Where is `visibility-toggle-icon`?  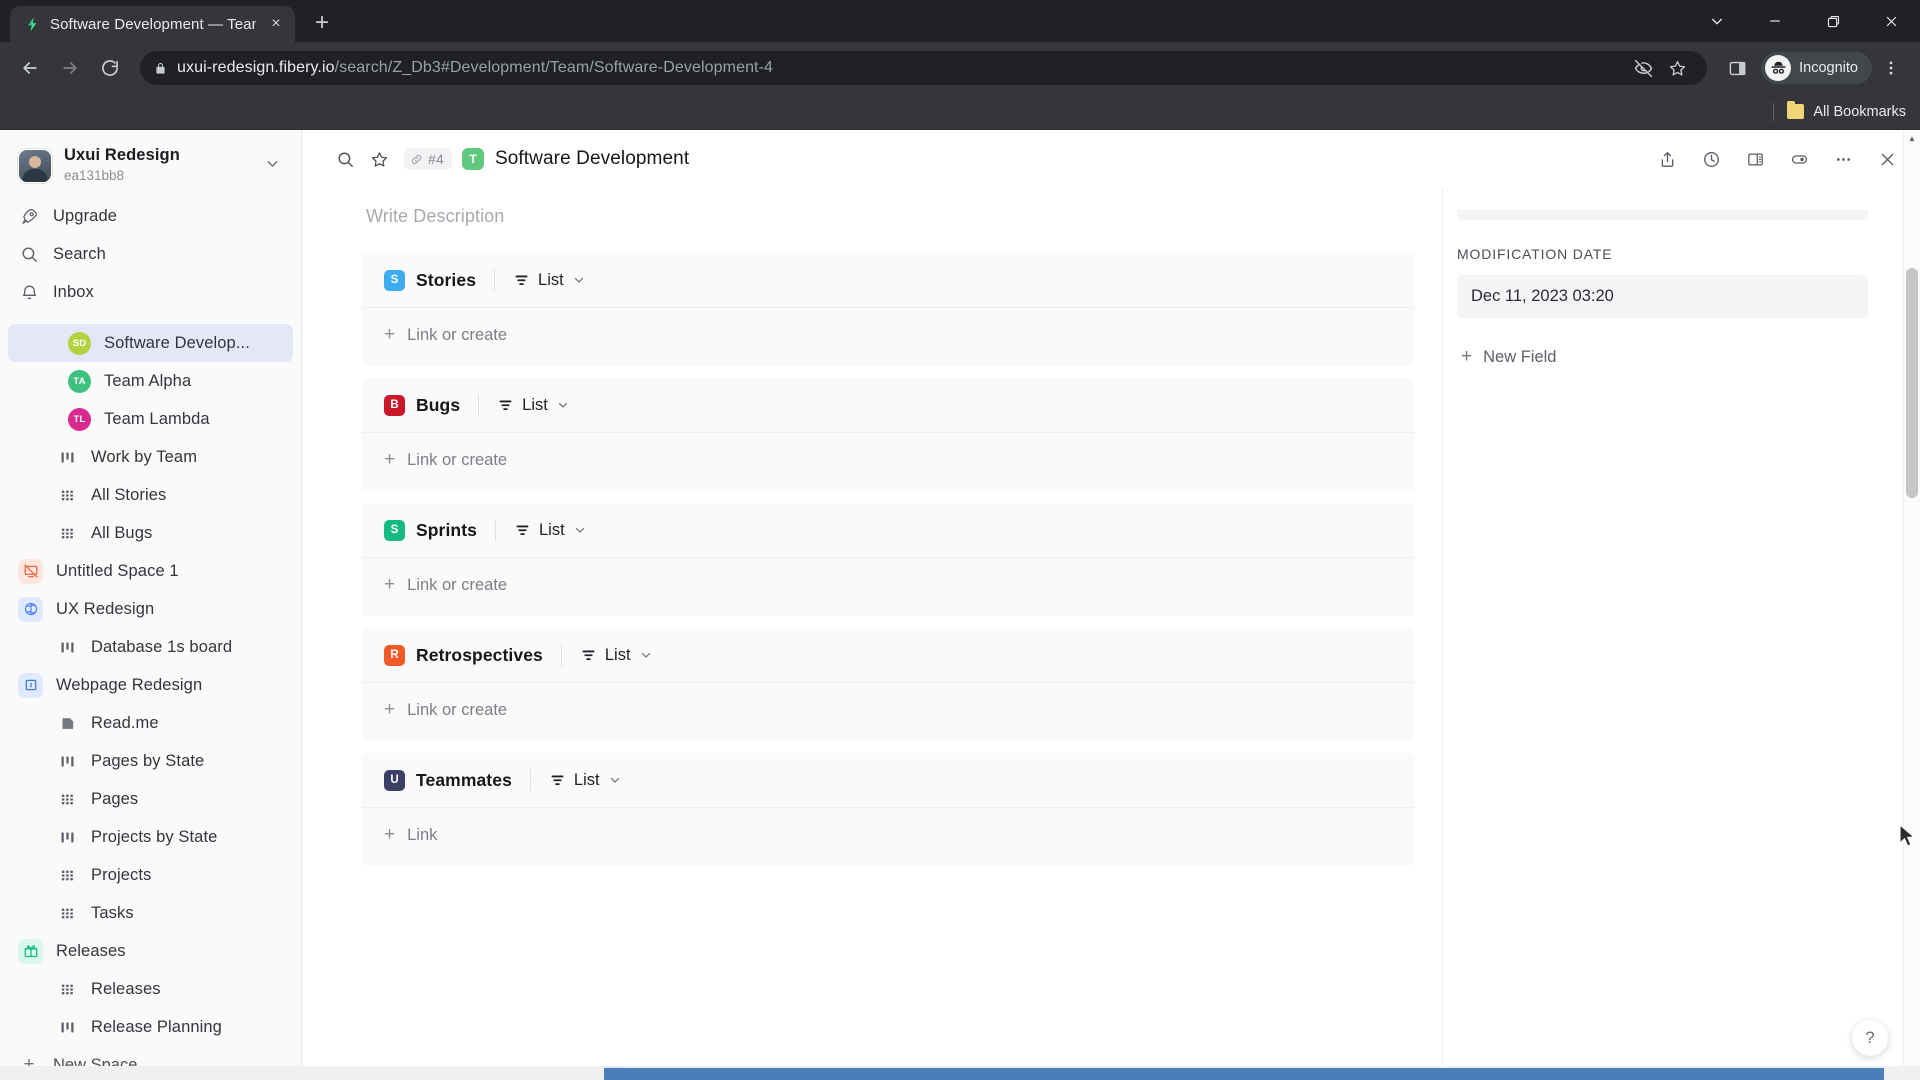 visibility-toggle-icon is located at coordinates (1799, 159).